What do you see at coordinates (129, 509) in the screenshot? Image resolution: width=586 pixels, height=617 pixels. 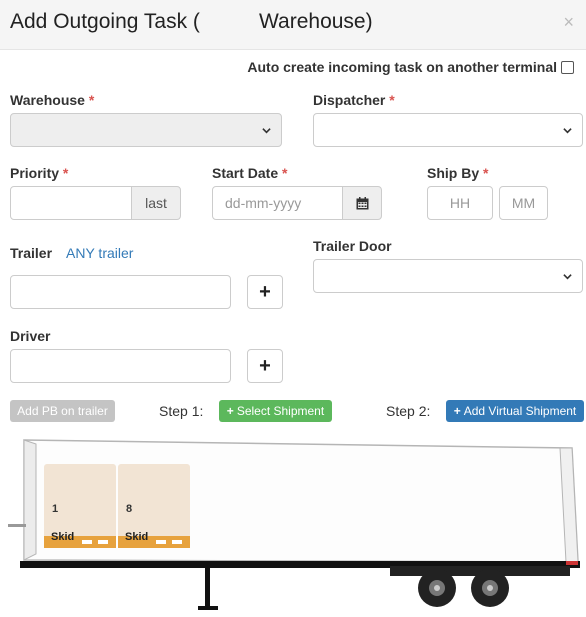 I see `skid-number: 8` at bounding box center [129, 509].